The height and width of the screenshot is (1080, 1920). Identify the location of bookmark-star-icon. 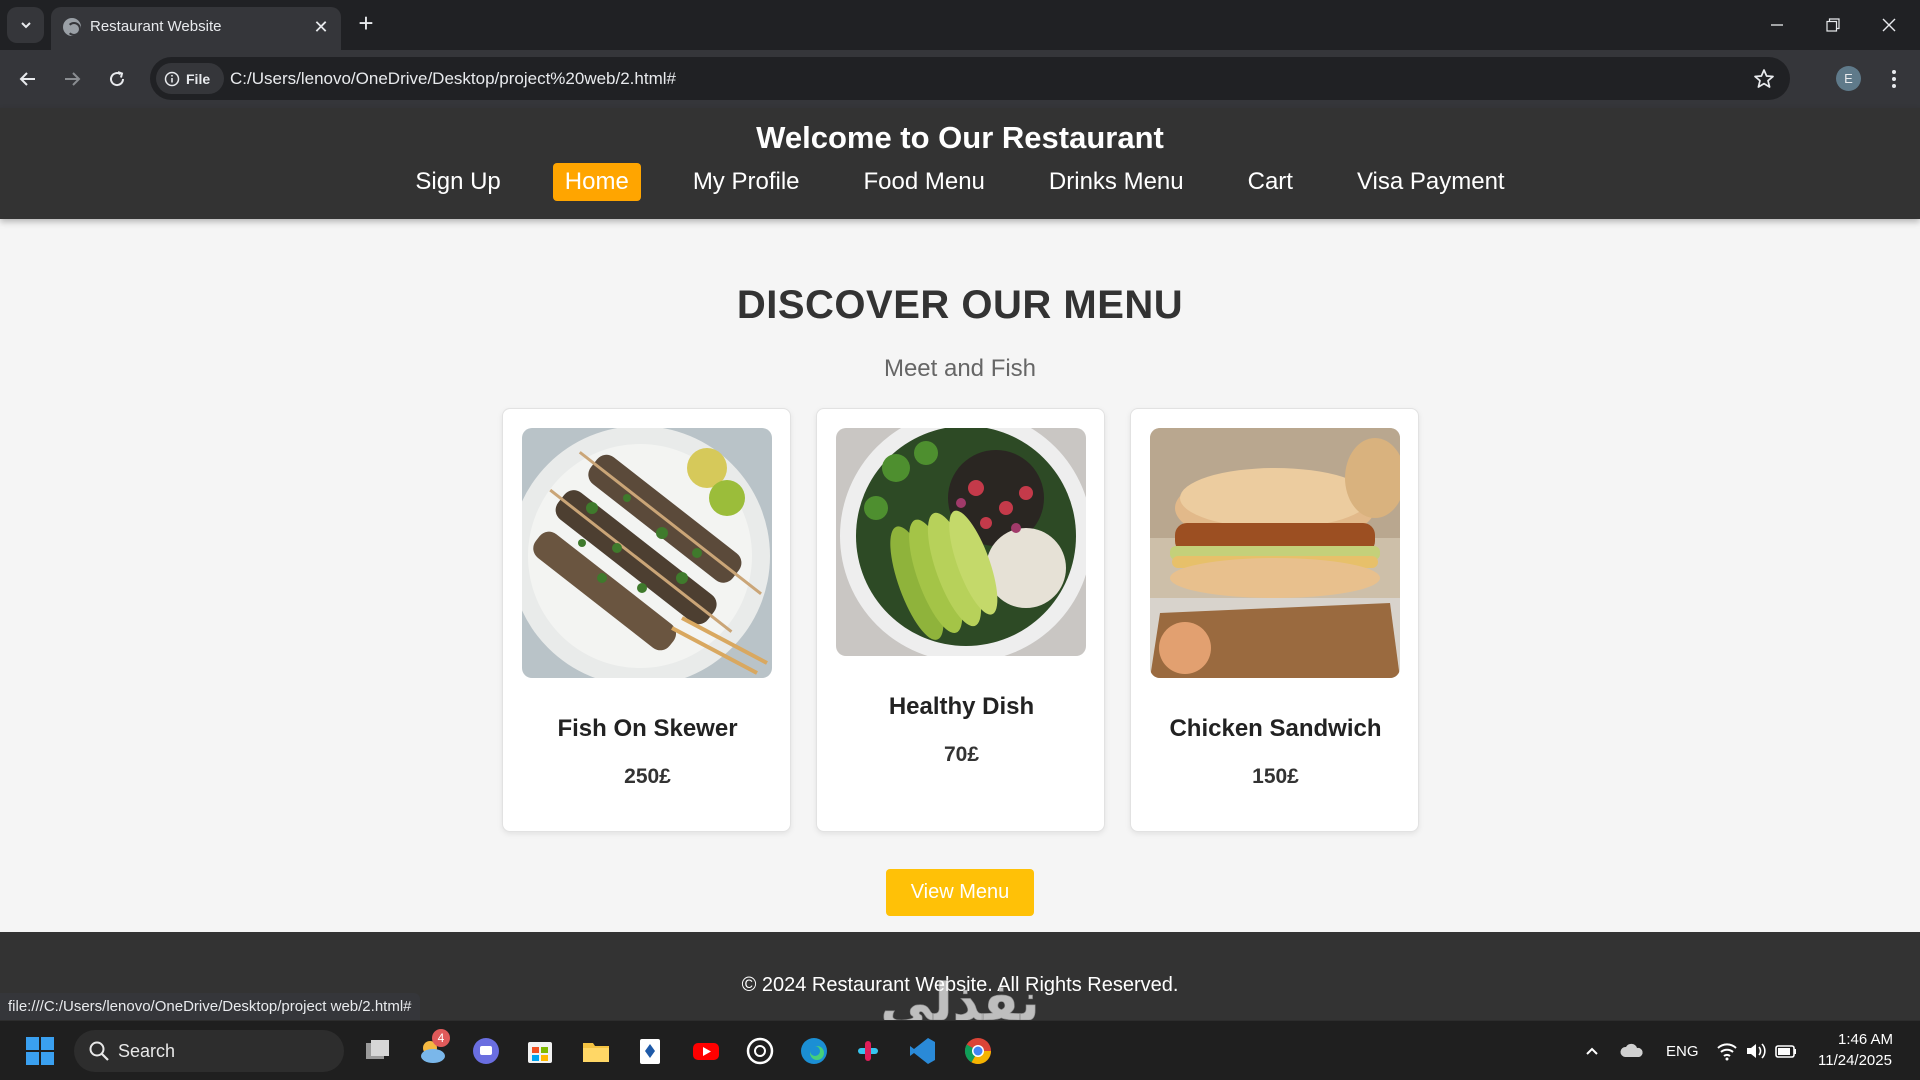
(1764, 79).